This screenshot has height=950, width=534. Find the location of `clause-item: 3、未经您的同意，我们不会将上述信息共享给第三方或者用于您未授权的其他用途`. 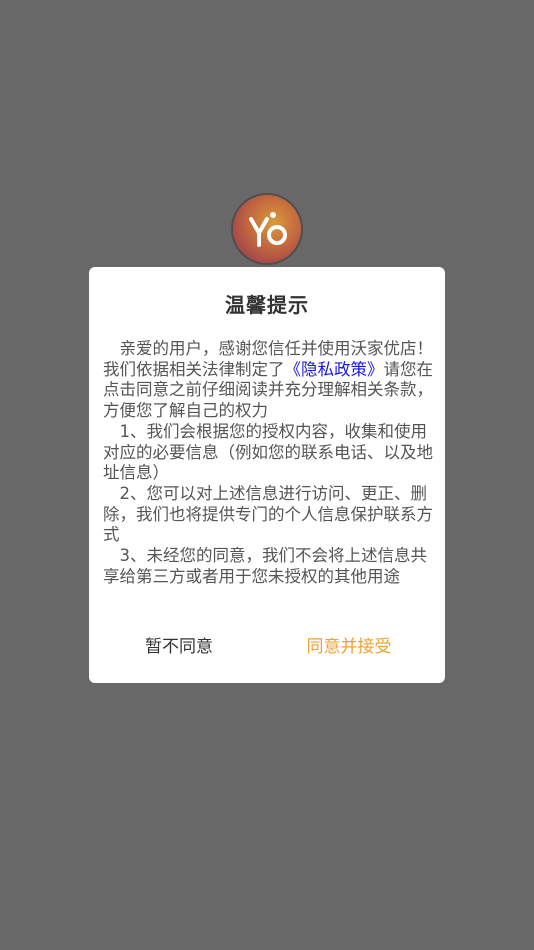

clause-item: 3、未经您的同意，我们不会将上述信息共享给第三方或者用于您未授权的其他用途 is located at coordinates (268, 566).